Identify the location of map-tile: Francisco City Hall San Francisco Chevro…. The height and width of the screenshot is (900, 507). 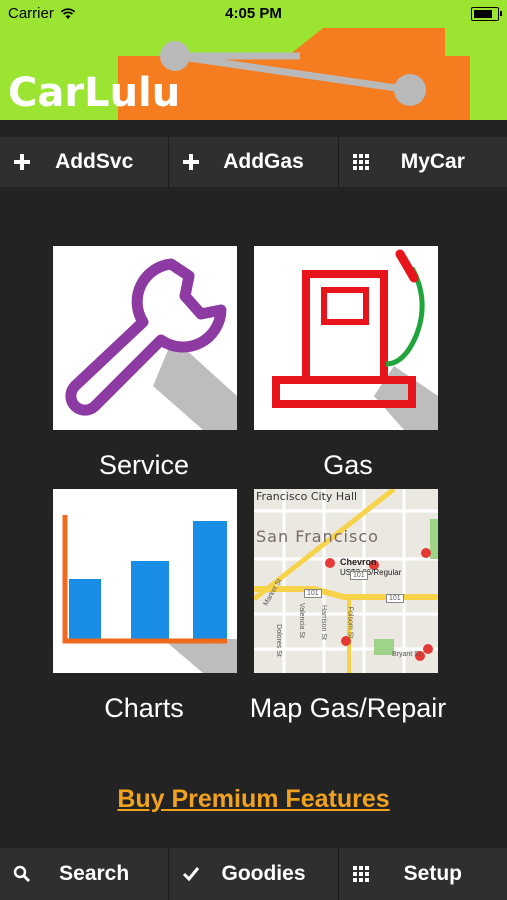
(346, 581).